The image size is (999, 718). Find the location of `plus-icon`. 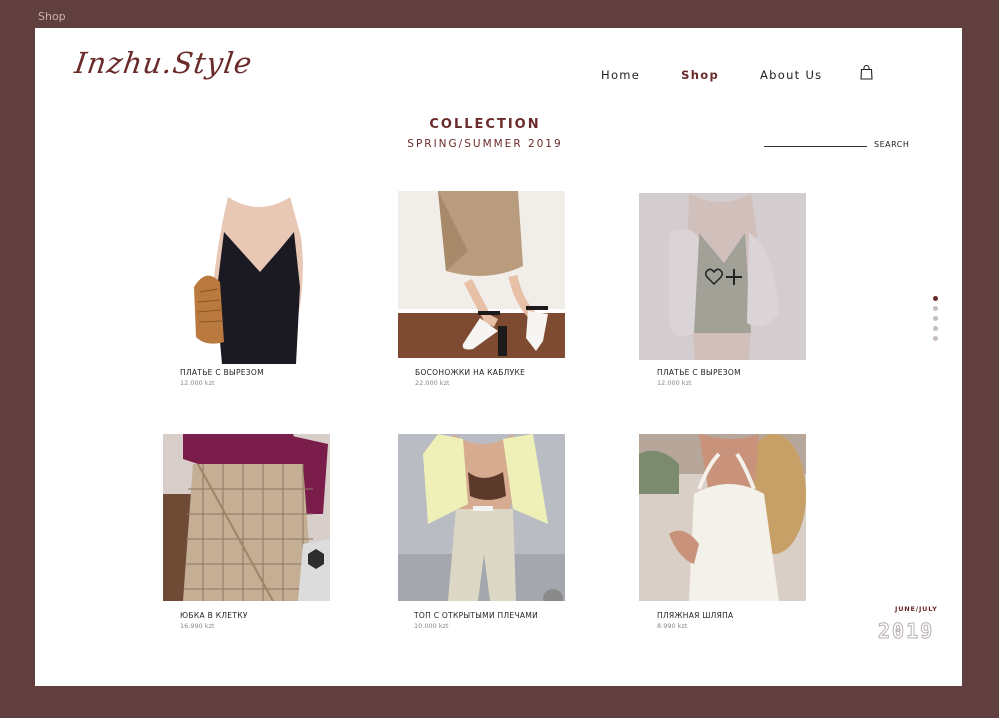

plus-icon is located at coordinates (734, 277).